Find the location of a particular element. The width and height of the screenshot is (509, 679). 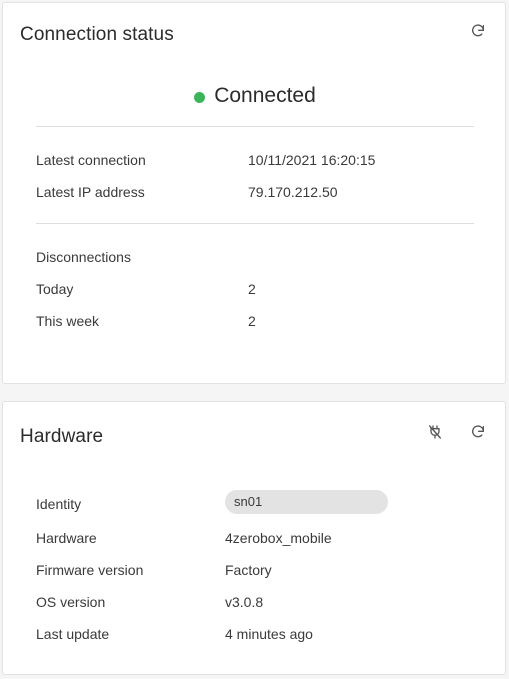

identity-field: sn01 is located at coordinates (306, 502).